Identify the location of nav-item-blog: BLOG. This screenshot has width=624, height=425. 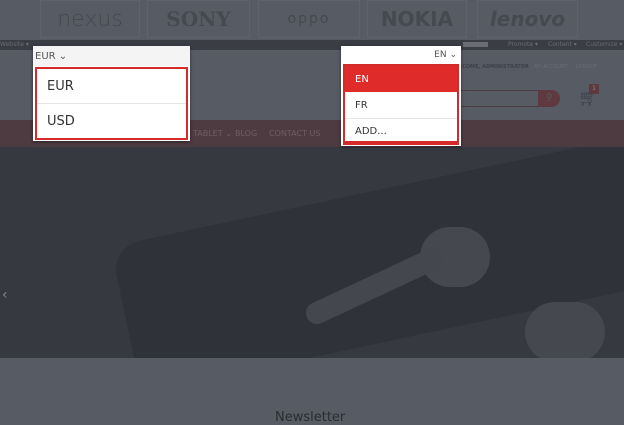
(246, 133).